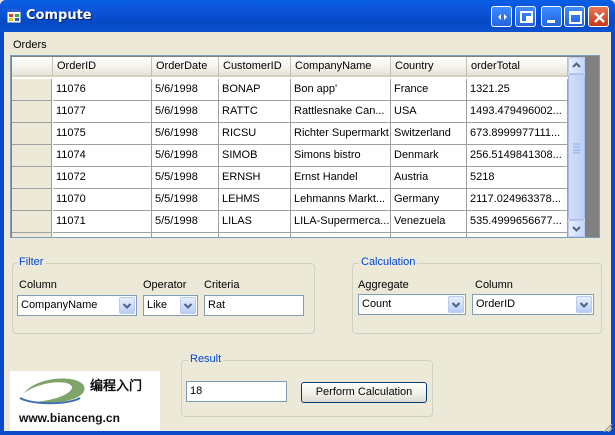  I want to click on table-cell: Germany, so click(429, 200).